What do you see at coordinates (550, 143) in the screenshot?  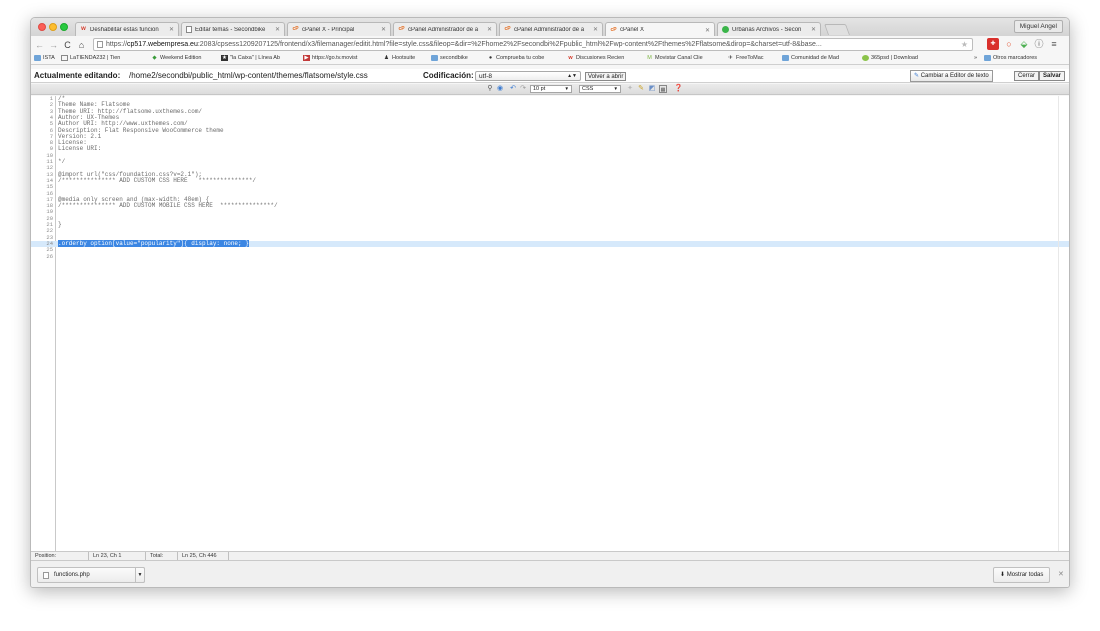 I see `code-line: 8 License:` at bounding box center [550, 143].